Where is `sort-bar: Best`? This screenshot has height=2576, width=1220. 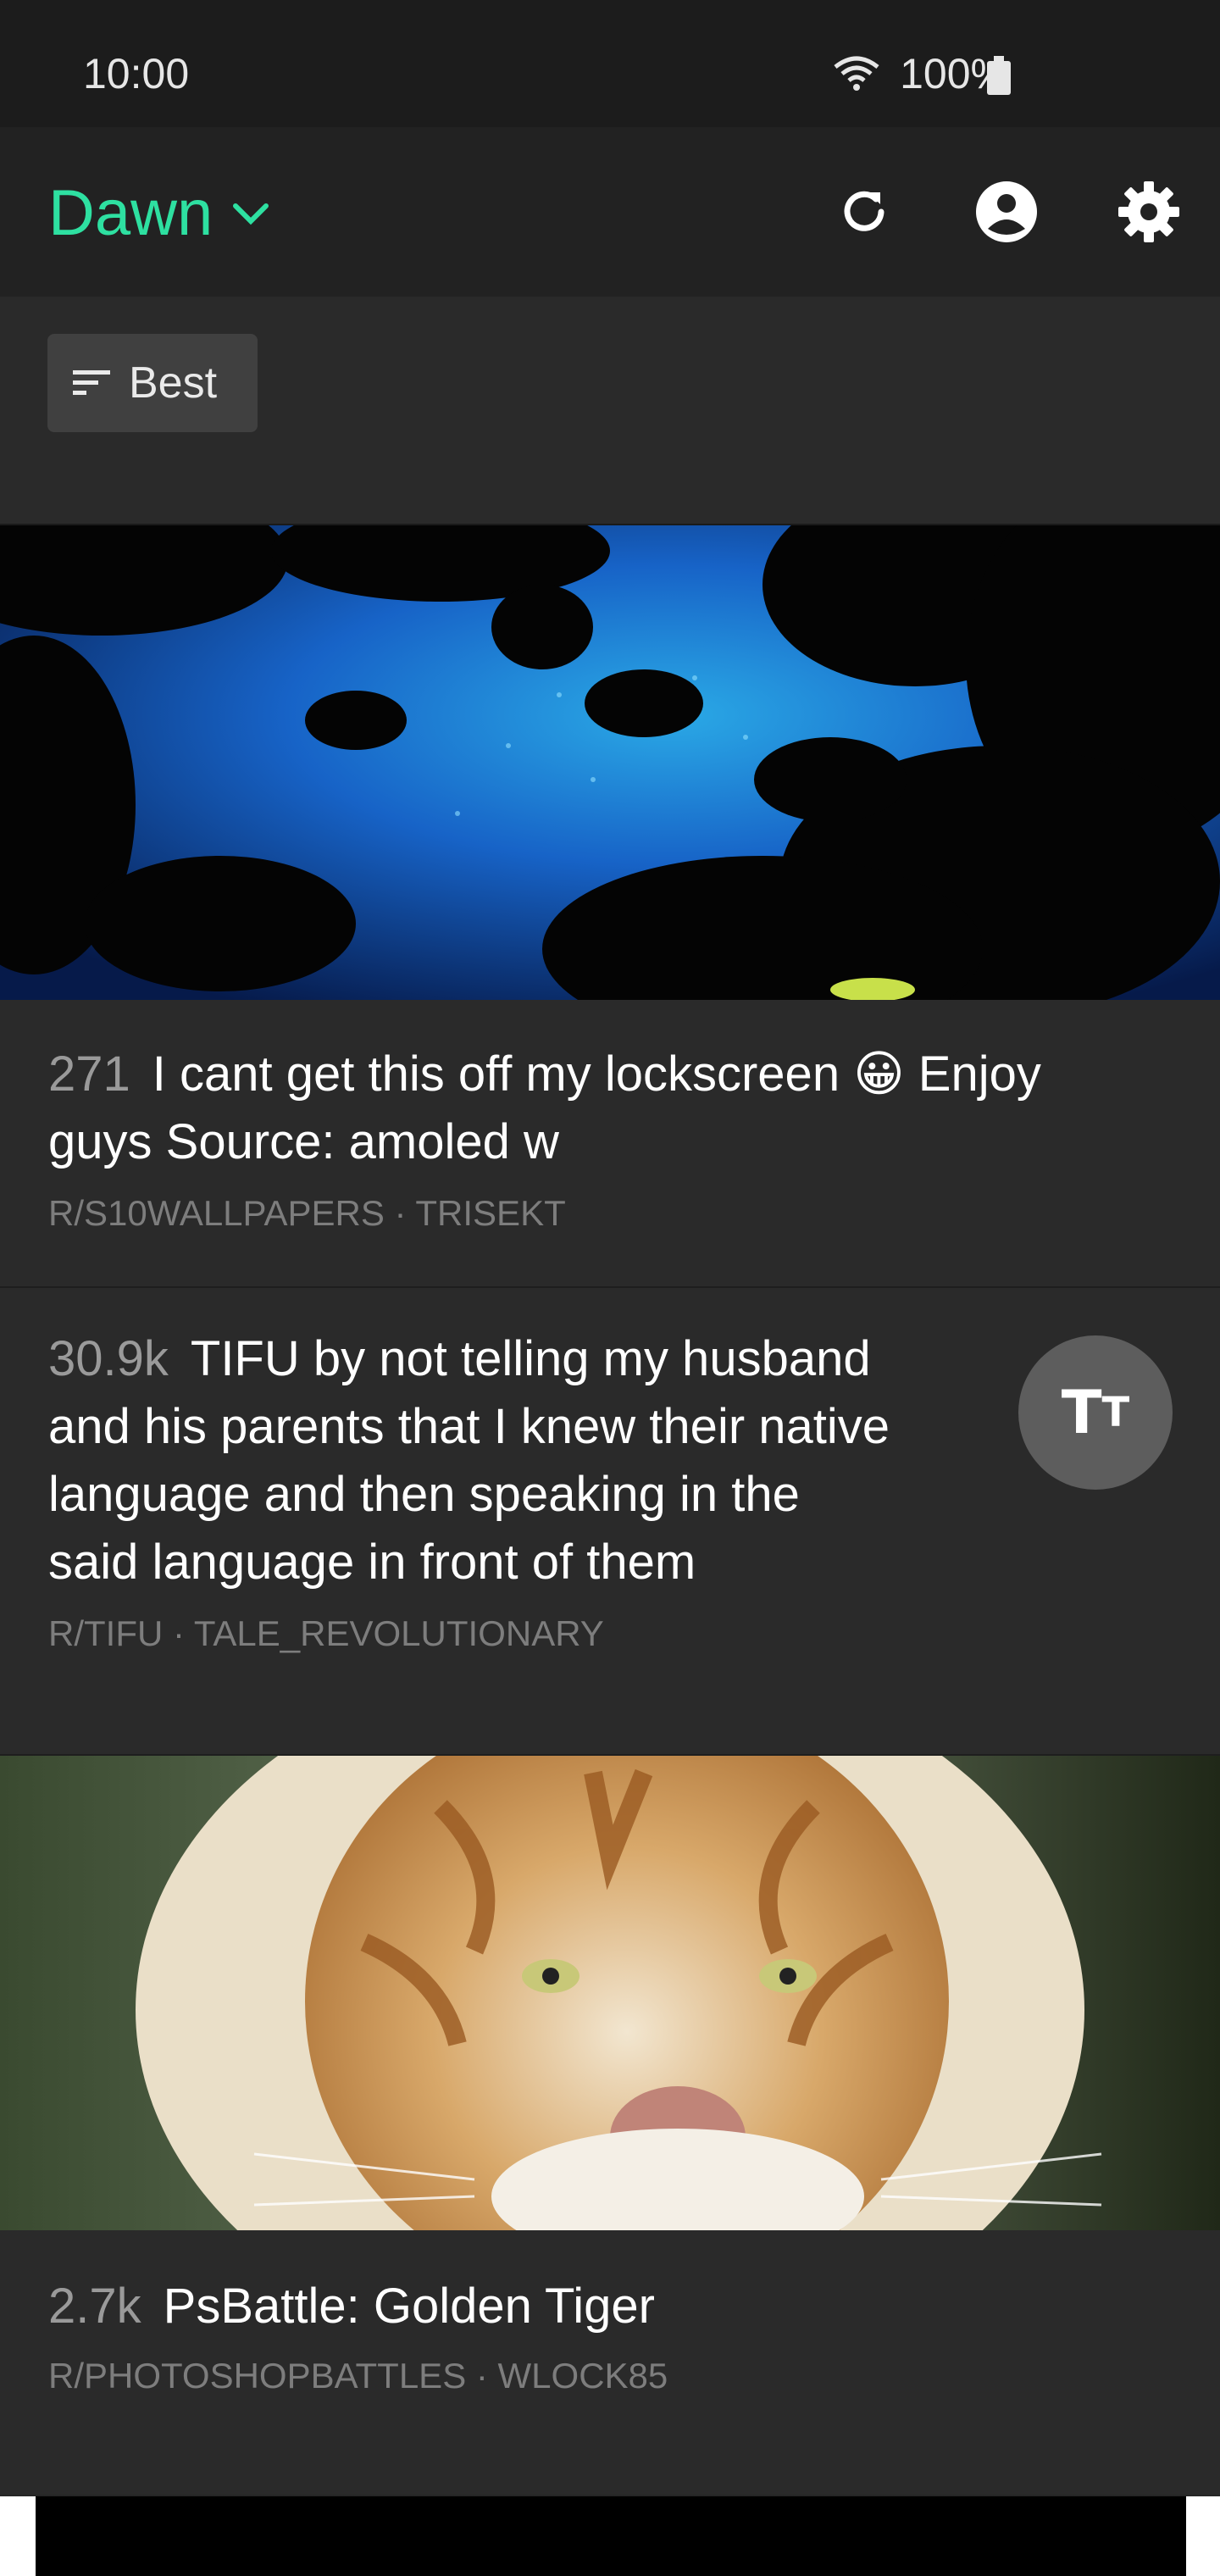 sort-bar: Best is located at coordinates (610, 411).